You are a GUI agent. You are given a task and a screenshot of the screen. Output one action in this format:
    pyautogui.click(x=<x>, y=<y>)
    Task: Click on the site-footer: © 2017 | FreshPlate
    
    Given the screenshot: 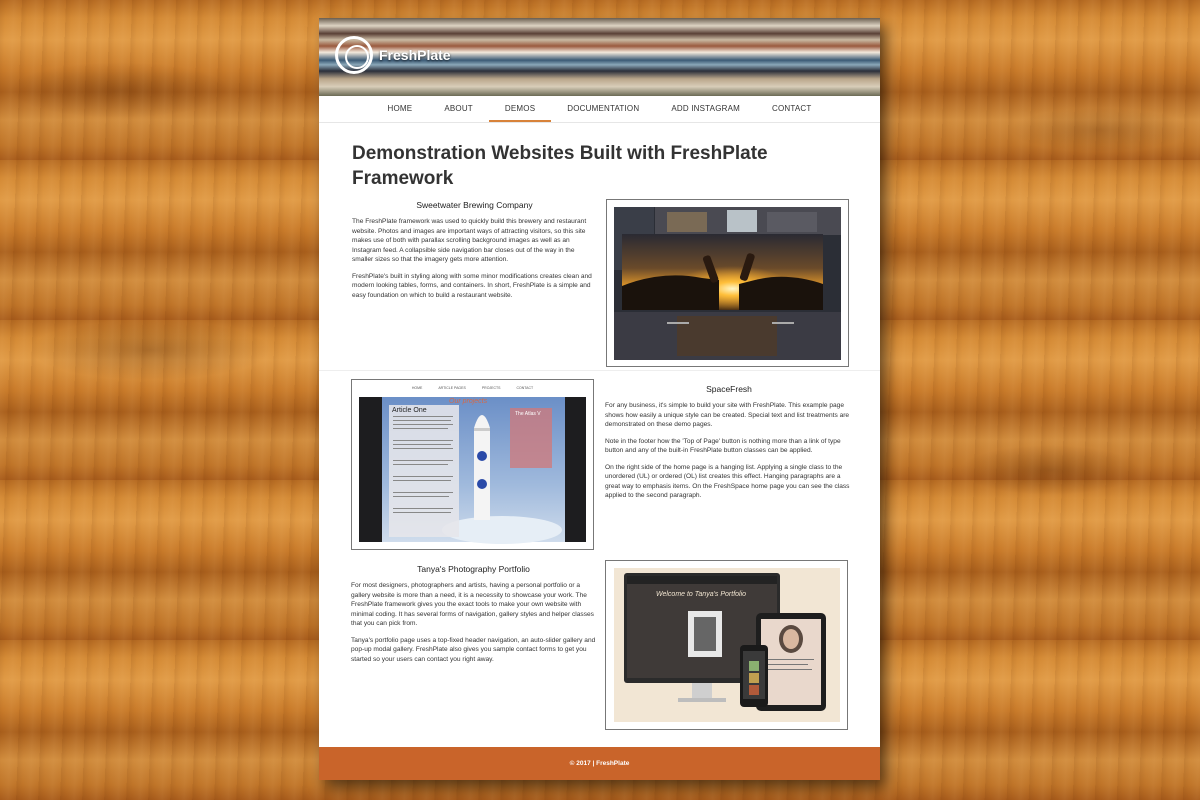 What is the action you would take?
    pyautogui.click(x=599, y=763)
    